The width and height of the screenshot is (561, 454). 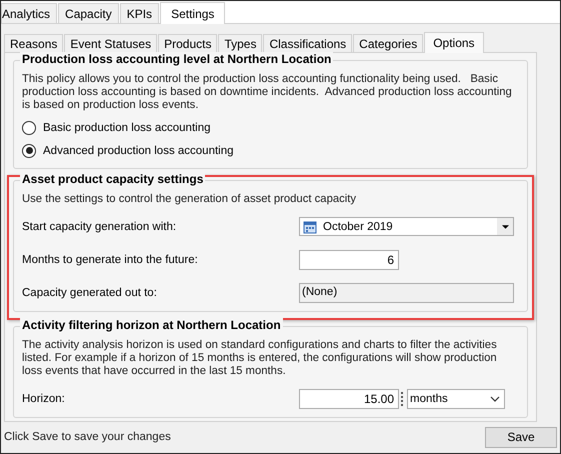 I want to click on tab: Analytics, so click(x=29, y=13).